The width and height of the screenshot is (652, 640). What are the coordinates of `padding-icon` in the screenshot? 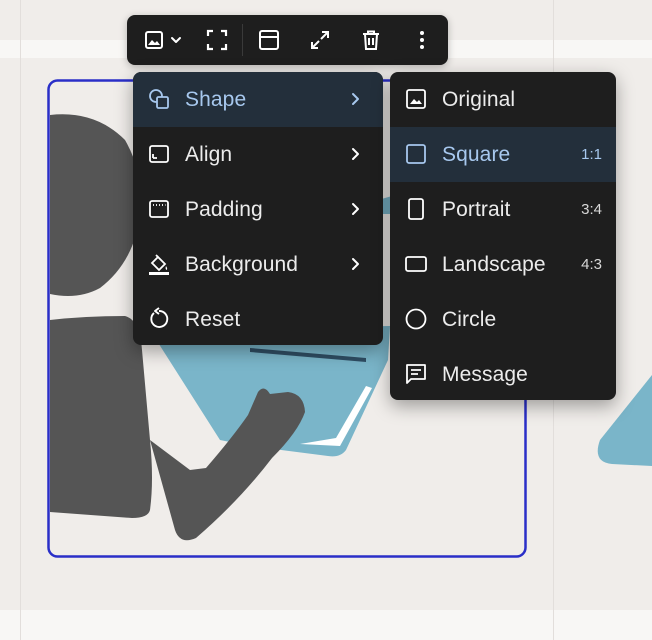 It's located at (159, 209).